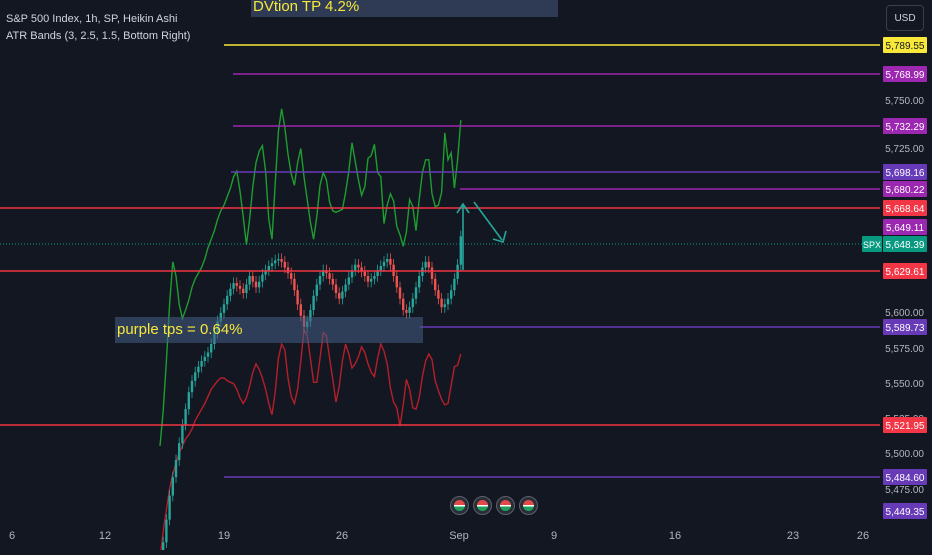 The height and width of the screenshot is (555, 932). I want to click on dvtion-tp-annotation: DVtion TP 4.2%, so click(404, 8).